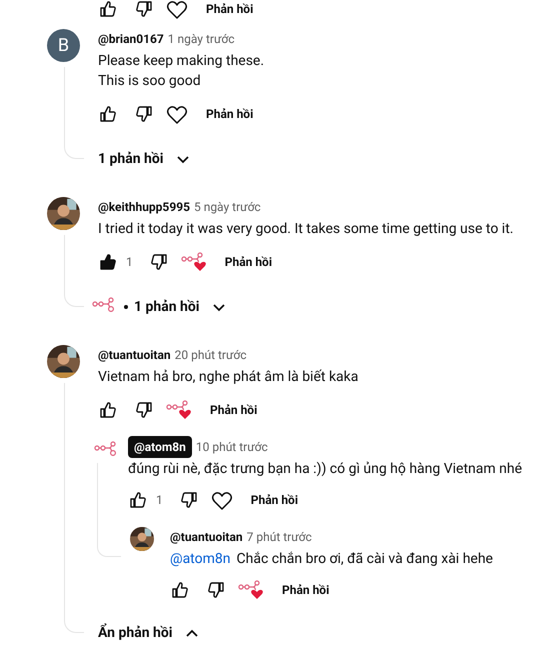 Image resolution: width=545 pixels, height=670 pixels. Describe the element at coordinates (160, 447) in the screenshot. I see `author-badge: @atom8n` at that location.